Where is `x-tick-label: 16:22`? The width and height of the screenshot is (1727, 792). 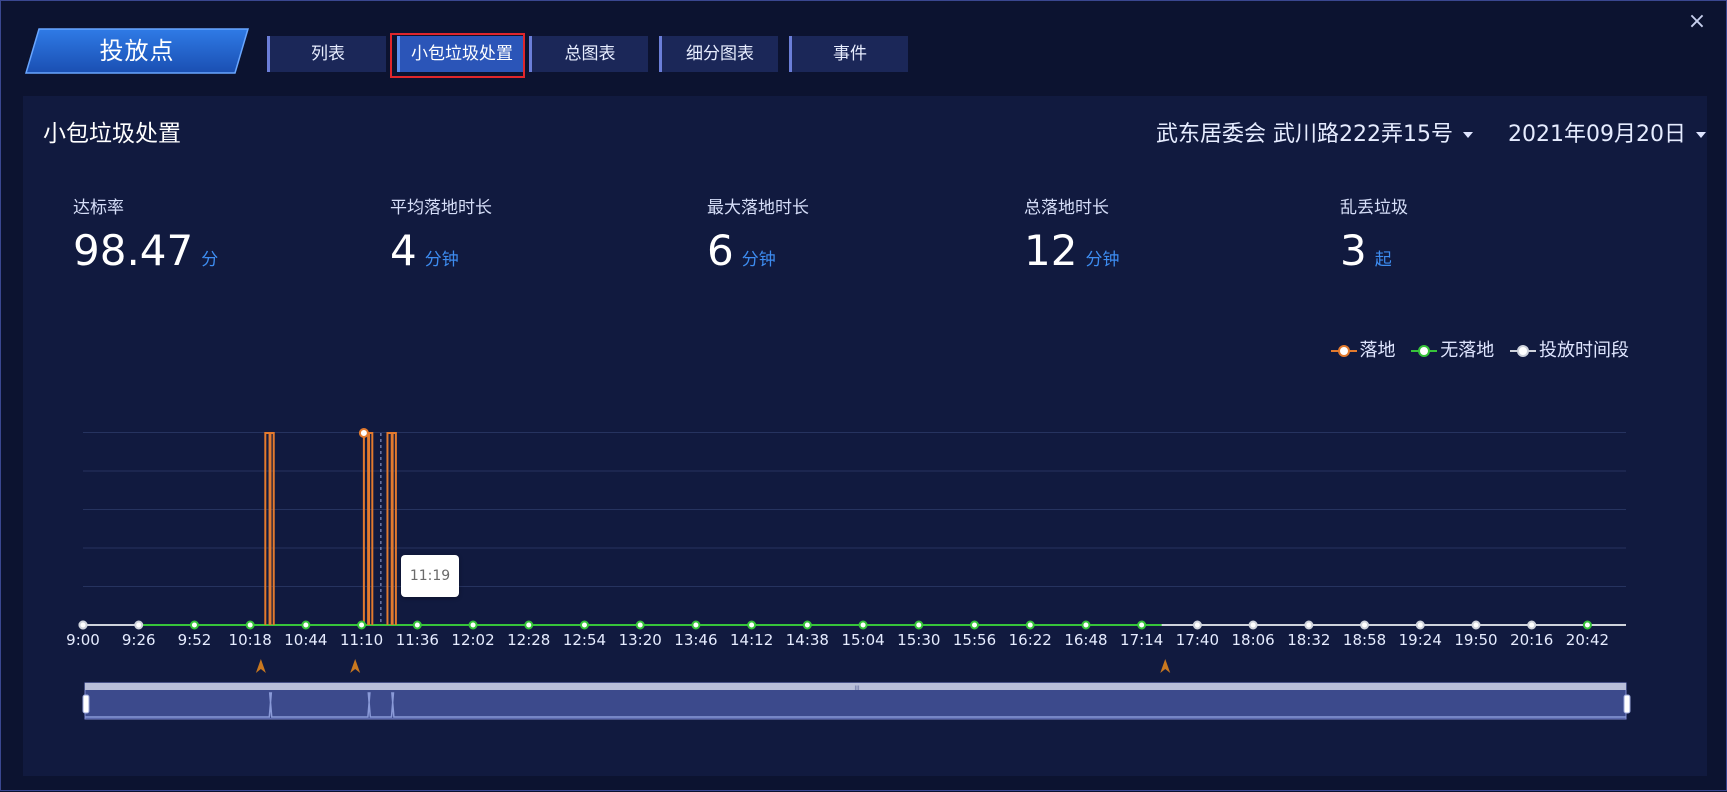
x-tick-label: 16:22 is located at coordinates (1030, 640).